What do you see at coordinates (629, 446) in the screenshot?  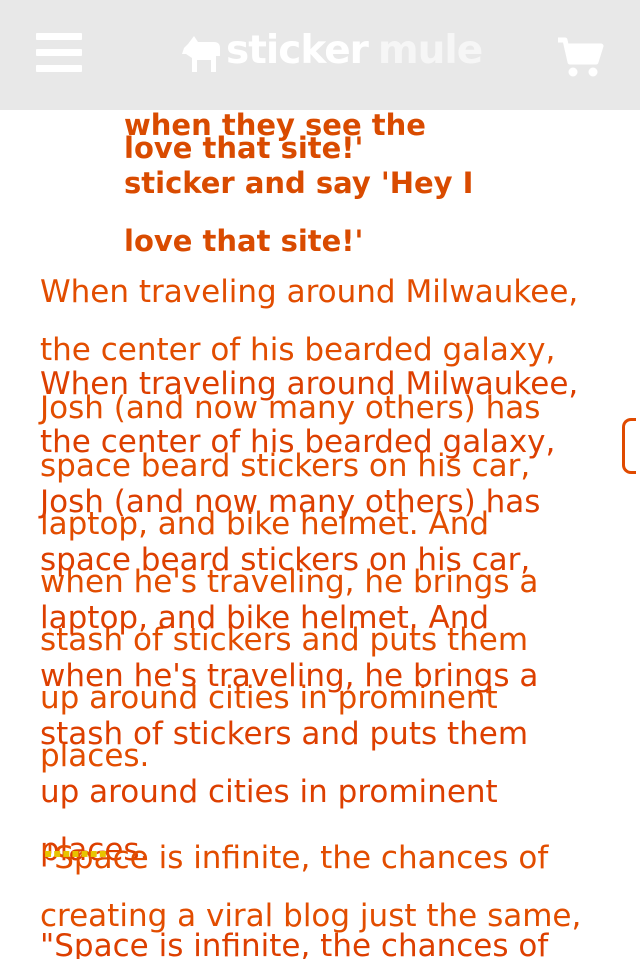 I see `scroll-indicator` at bounding box center [629, 446].